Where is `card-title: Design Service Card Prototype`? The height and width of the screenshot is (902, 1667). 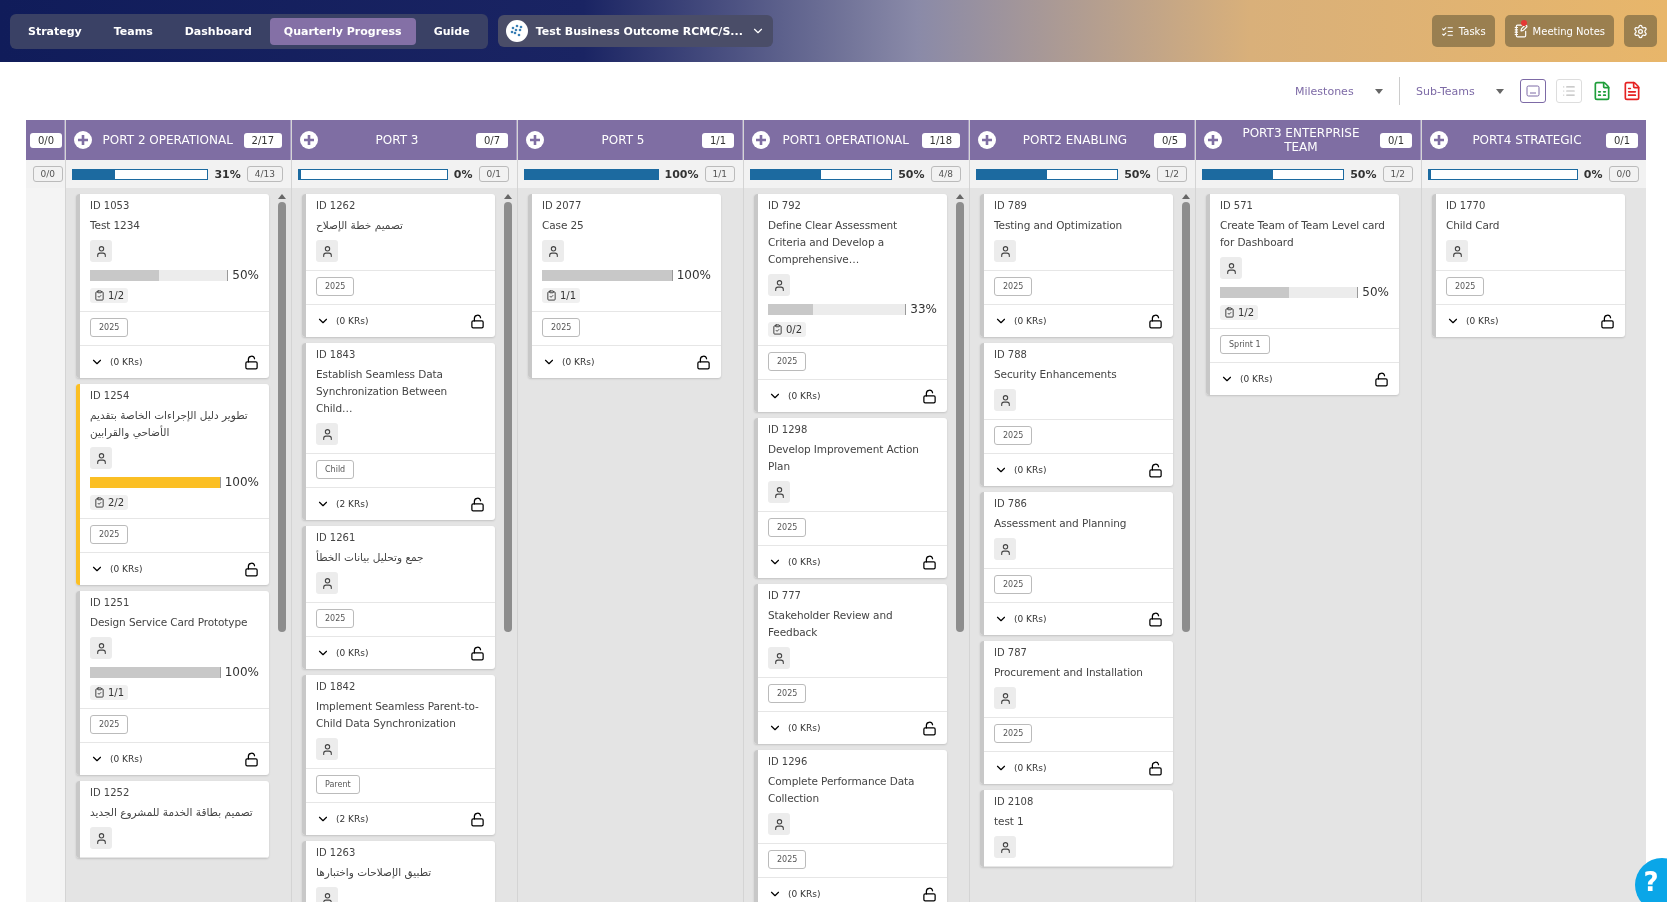
card-title: Design Service Card Prototype is located at coordinates (169, 622).